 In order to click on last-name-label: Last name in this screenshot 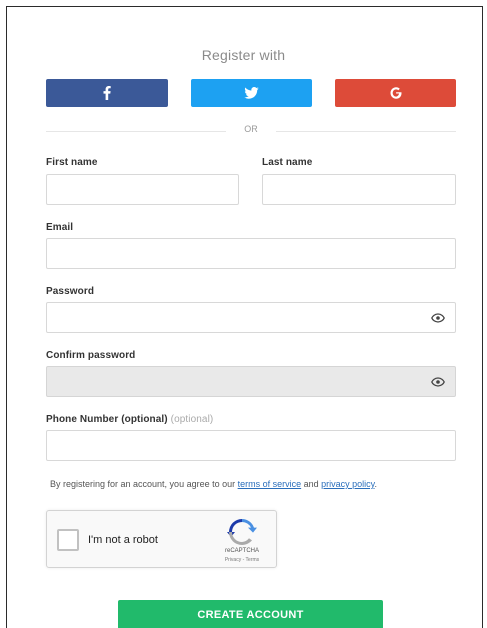, I will do `click(287, 162)`.